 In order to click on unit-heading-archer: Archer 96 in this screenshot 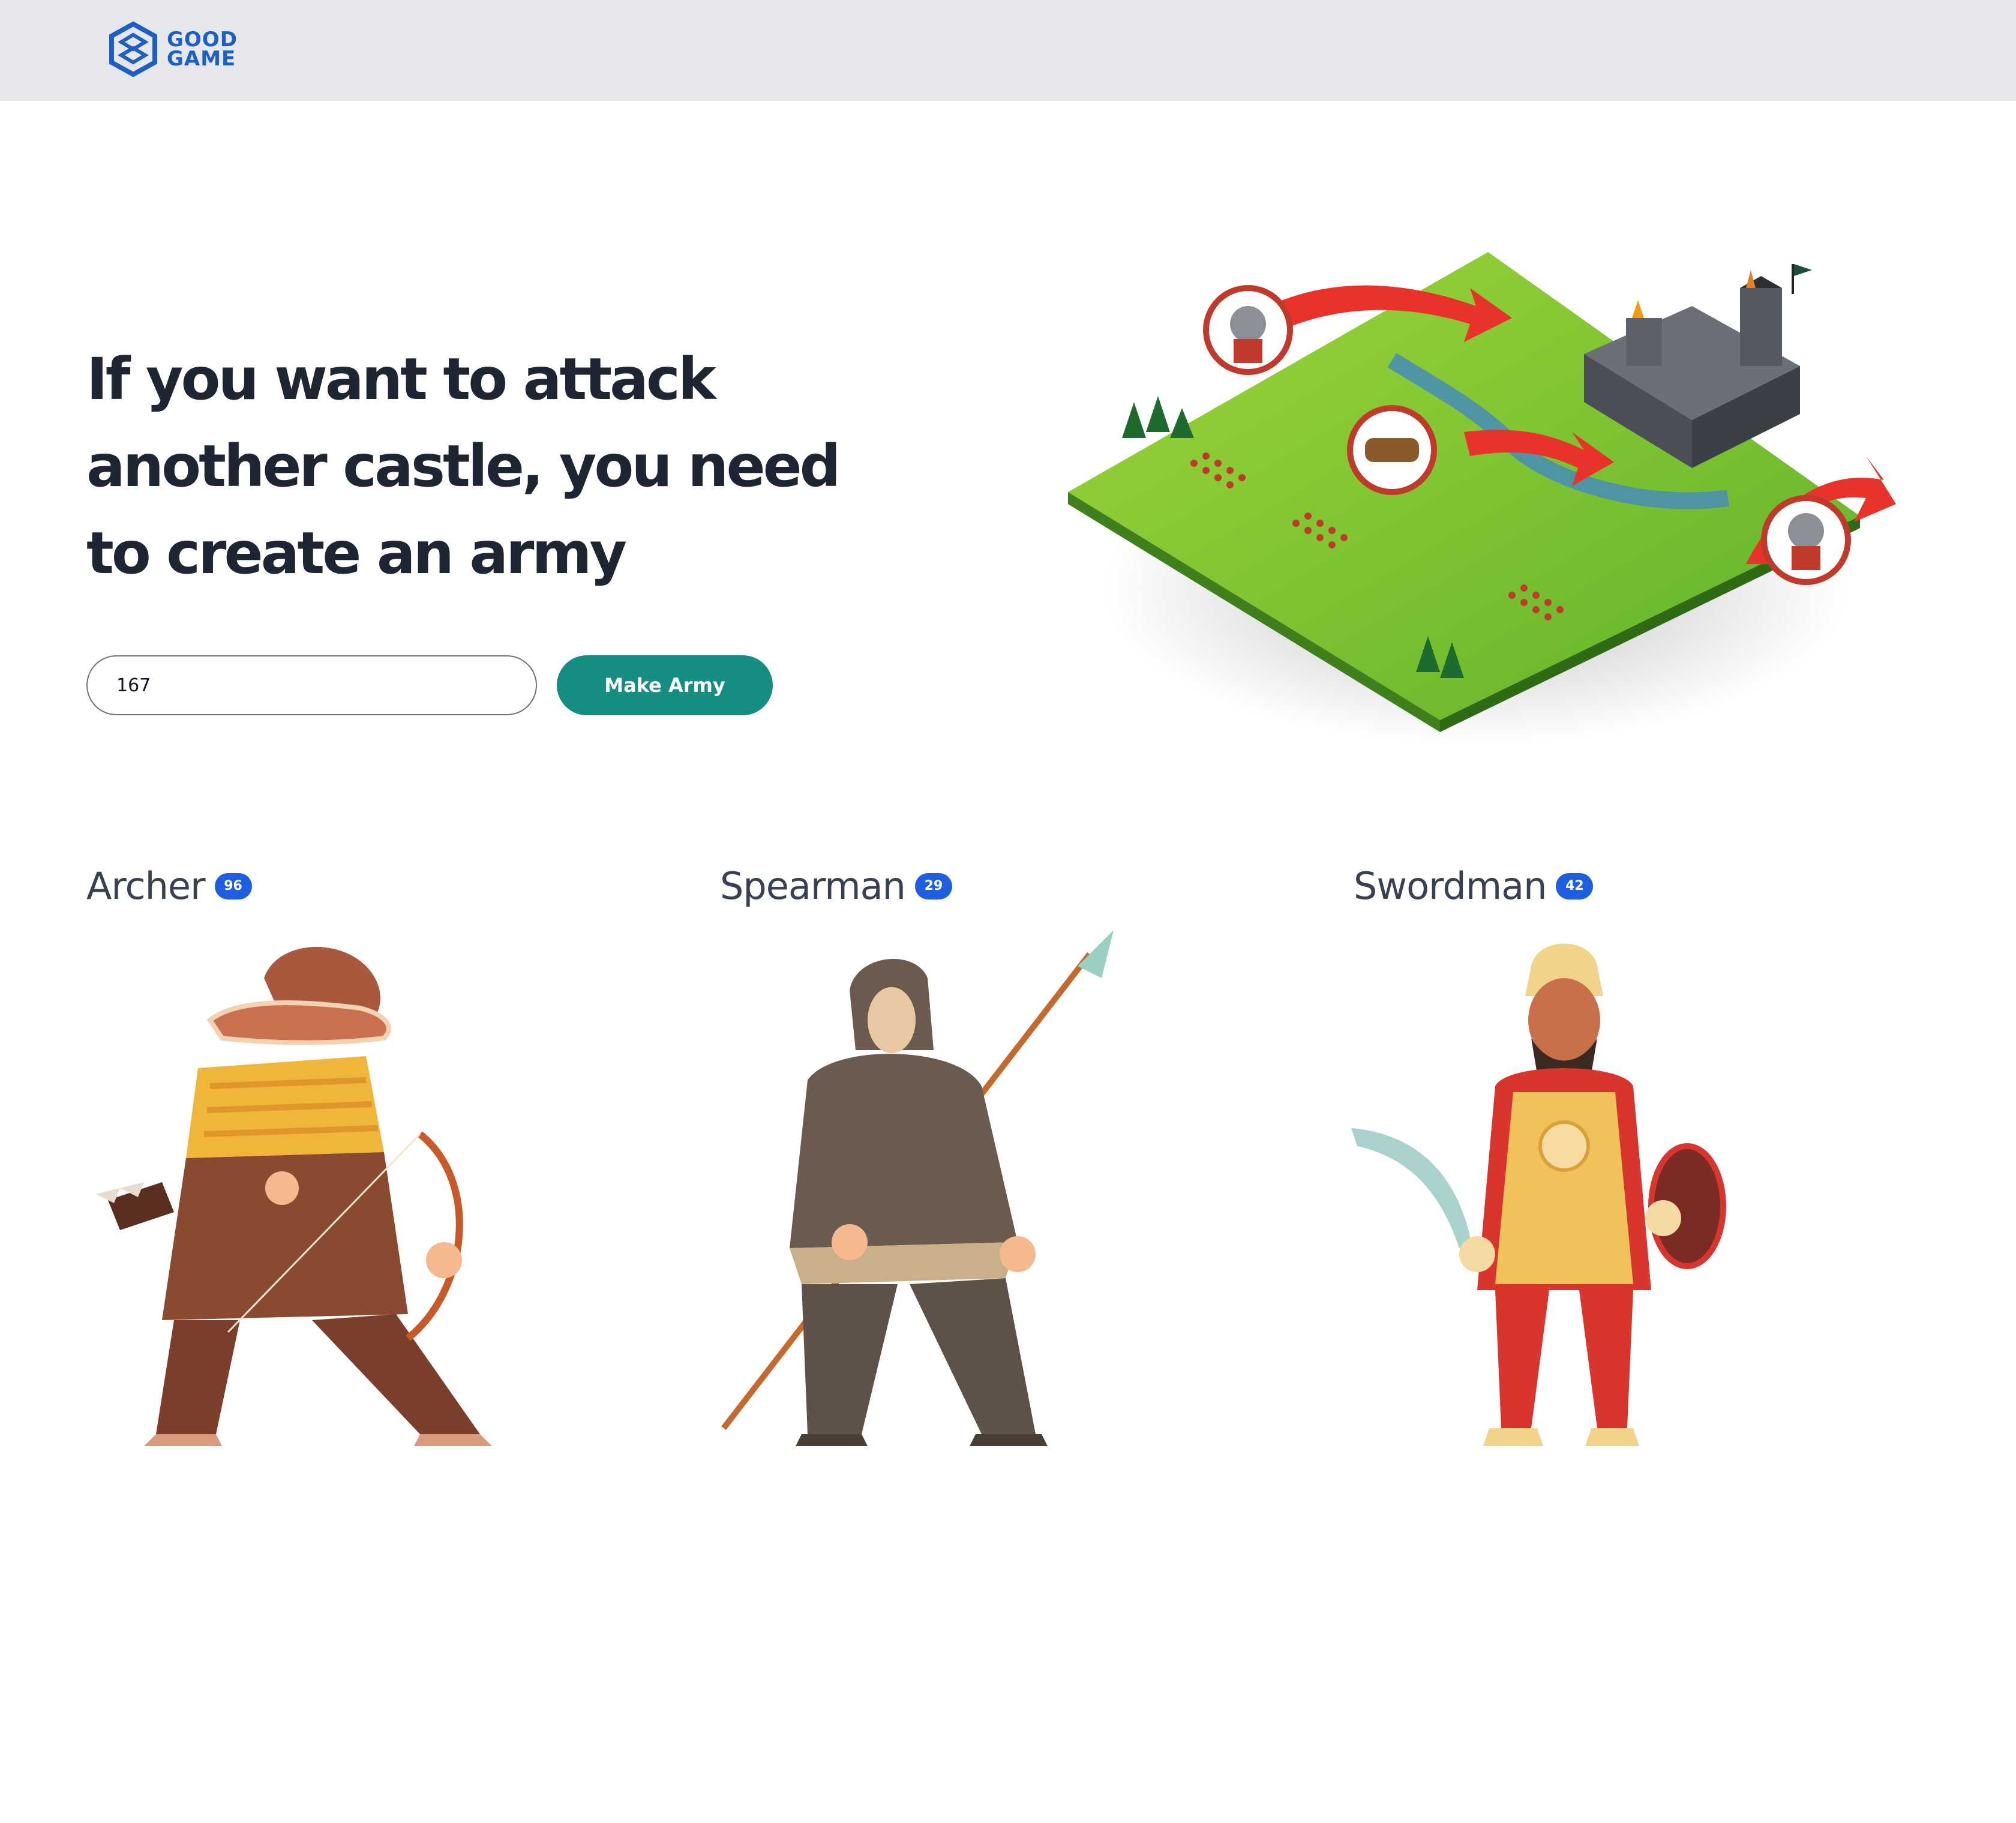, I will do `click(169, 886)`.